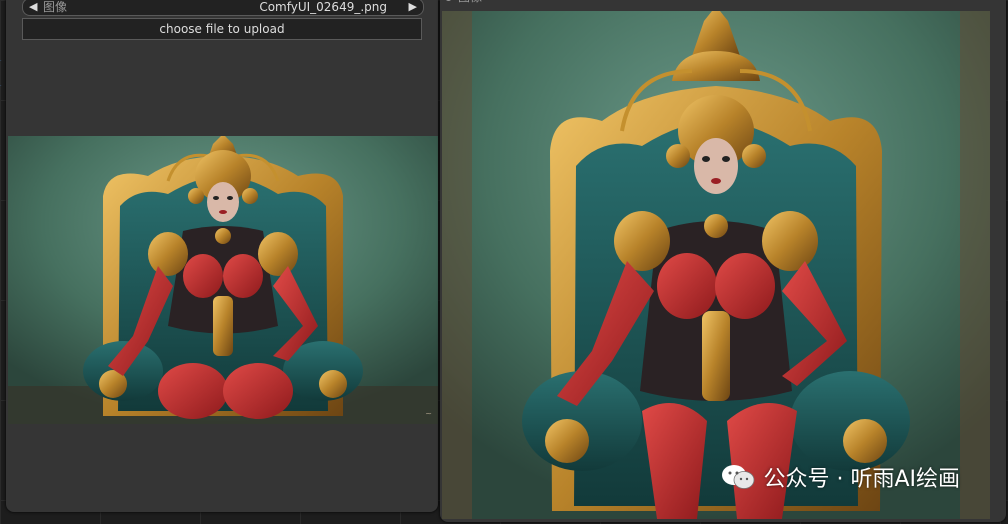 This screenshot has width=1008, height=524. Describe the element at coordinates (861, 479) in the screenshot. I see `watermark-text: 公众号 · 听雨AI绘画` at that location.